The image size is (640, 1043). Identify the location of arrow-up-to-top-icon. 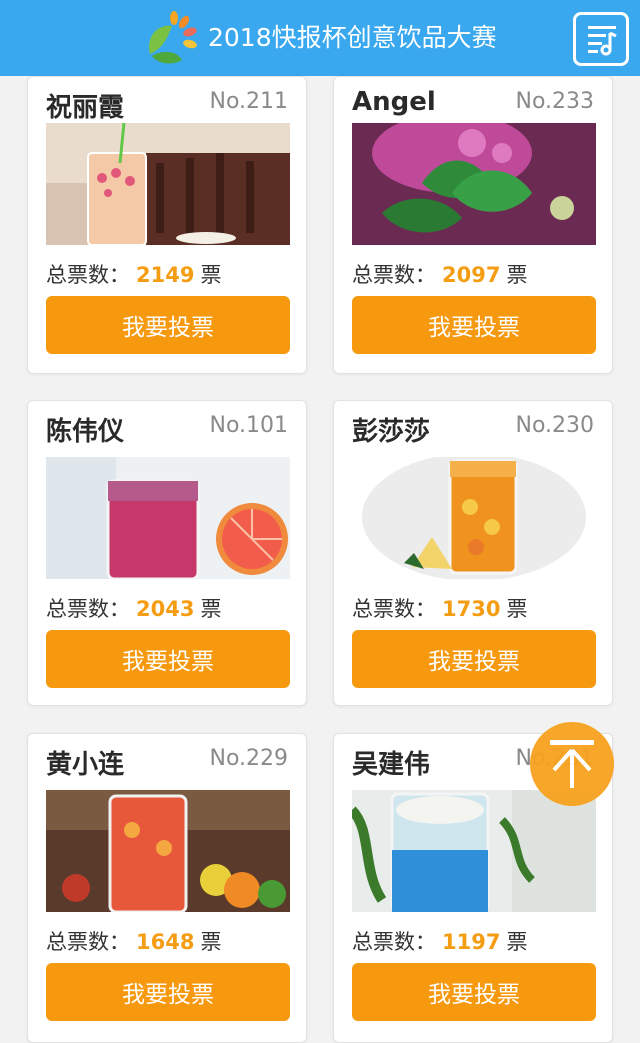
(572, 764).